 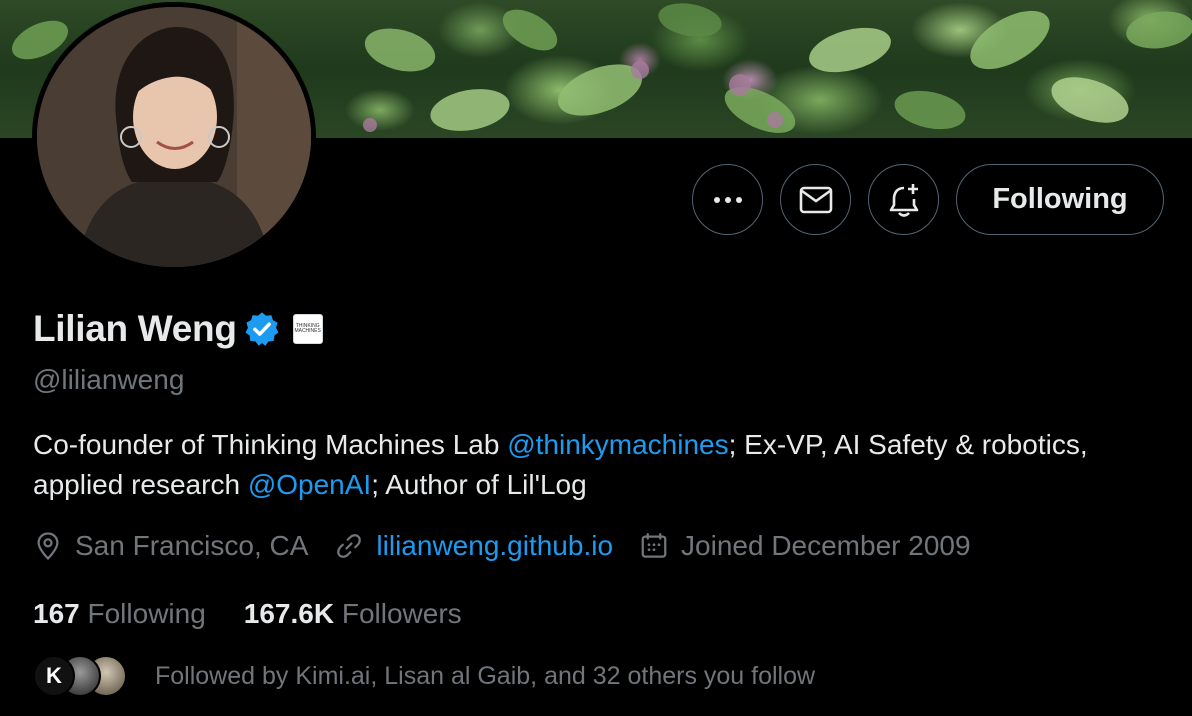 I want to click on affiliation-badge-text: THINKING MACHINES, so click(x=307, y=328).